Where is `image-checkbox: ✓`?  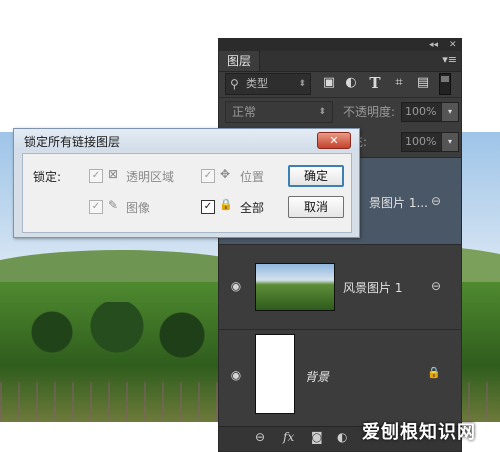
image-checkbox: ✓ is located at coordinates (96, 207).